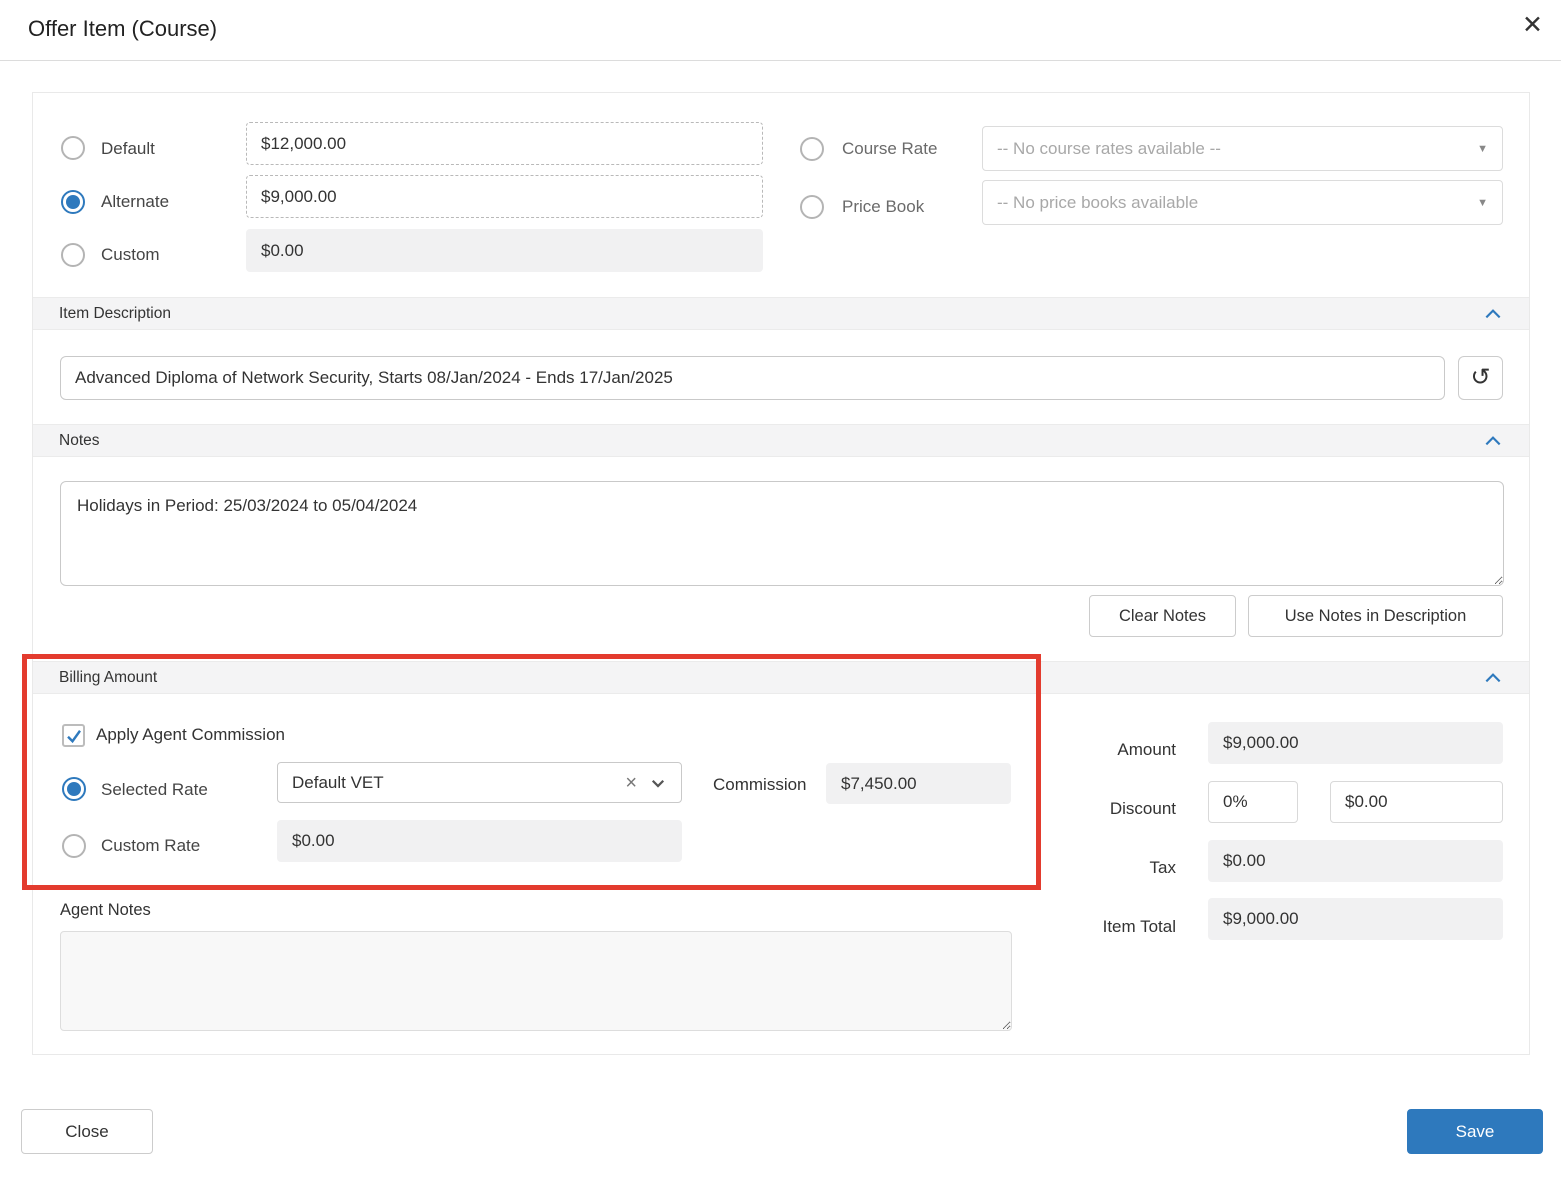 The image size is (1561, 1178). I want to click on item-description-input, so click(752, 378).